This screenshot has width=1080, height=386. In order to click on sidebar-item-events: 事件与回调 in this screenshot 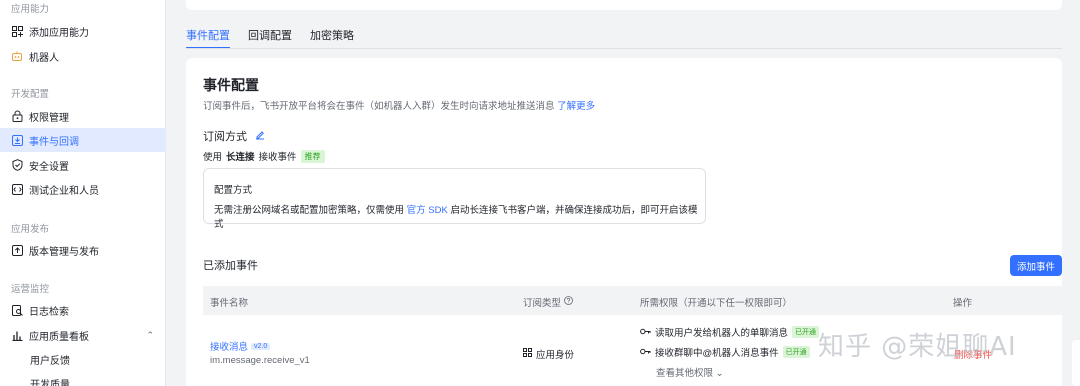, I will do `click(83, 140)`.